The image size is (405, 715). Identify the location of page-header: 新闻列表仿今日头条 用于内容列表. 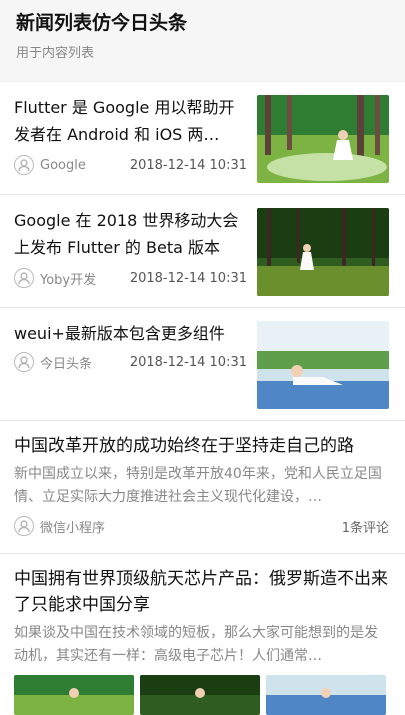
(202, 41).